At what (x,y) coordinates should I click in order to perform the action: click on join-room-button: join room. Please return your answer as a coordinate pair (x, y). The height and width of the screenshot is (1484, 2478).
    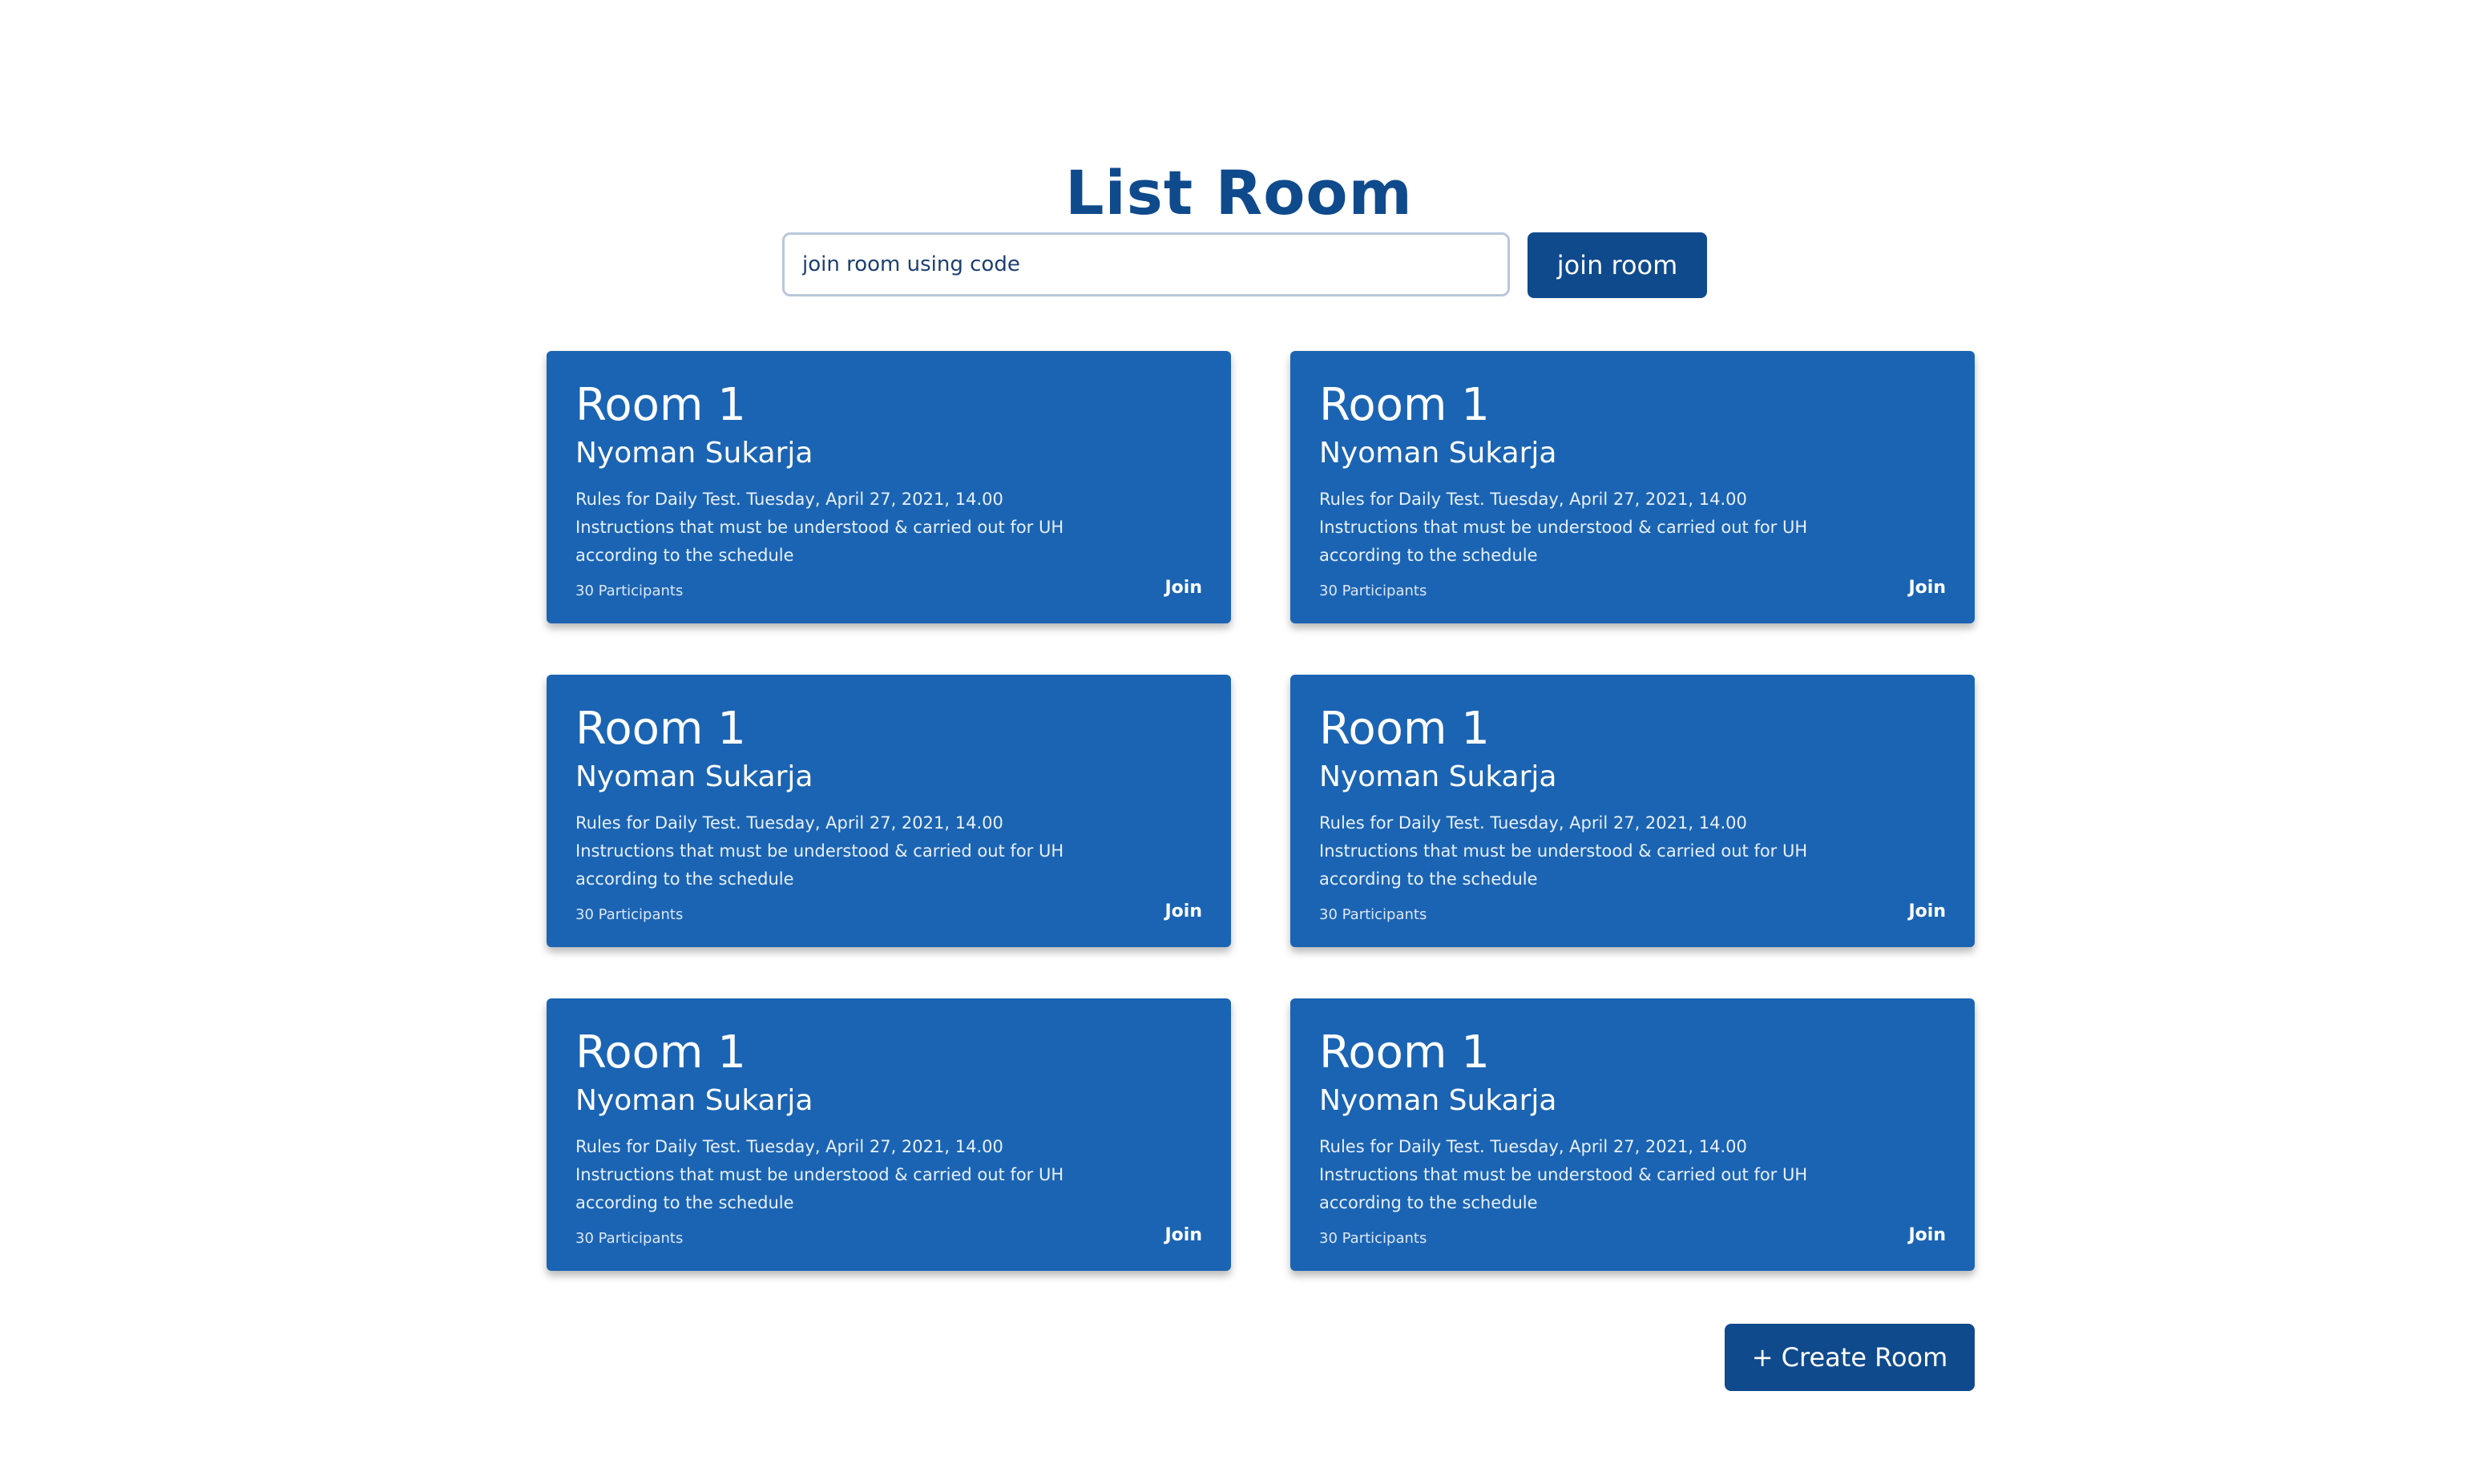
    Looking at the image, I should click on (1617, 265).